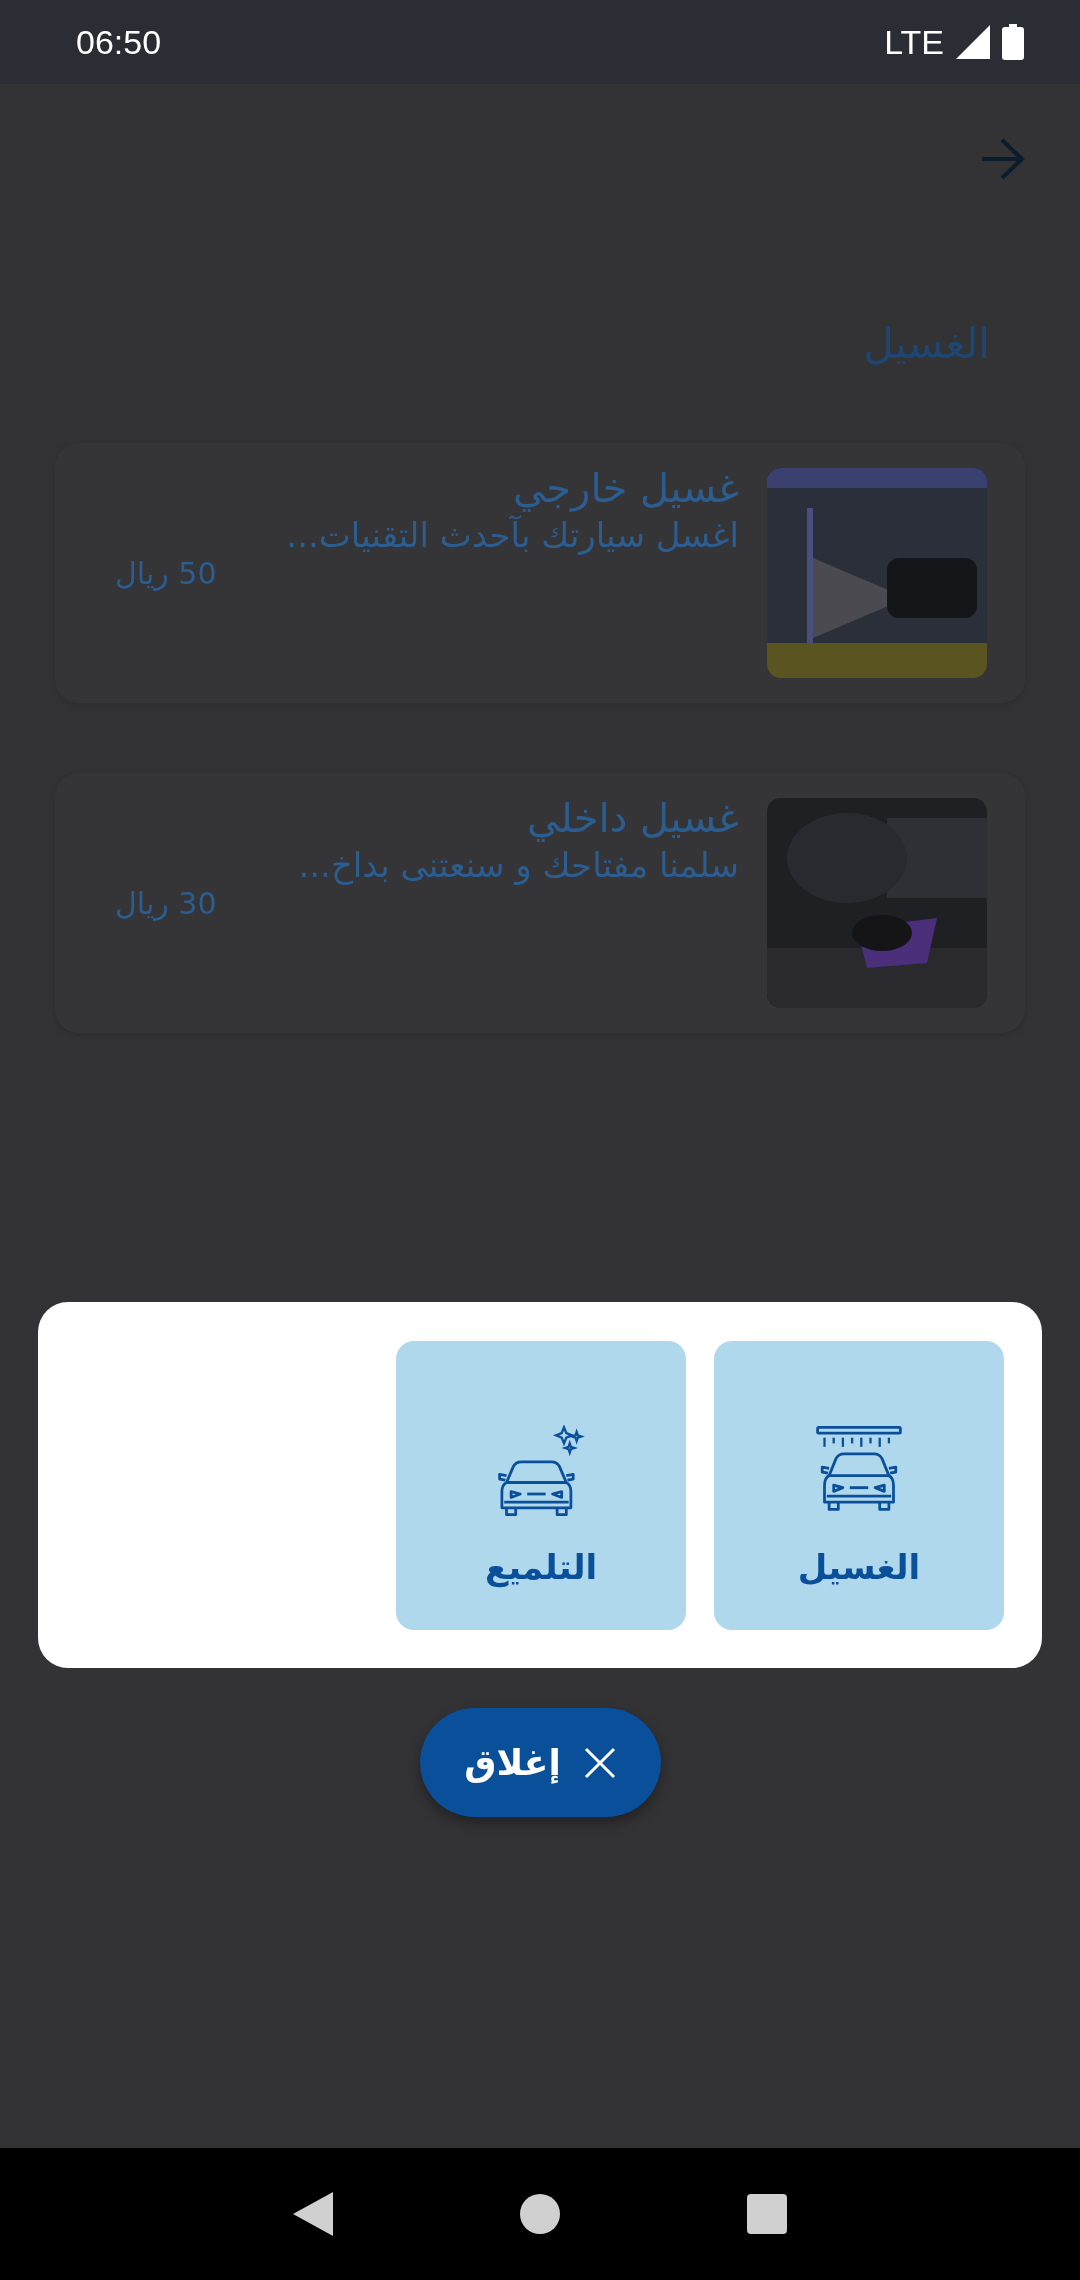  What do you see at coordinates (766, 2214) in the screenshot?
I see `recents-icon` at bounding box center [766, 2214].